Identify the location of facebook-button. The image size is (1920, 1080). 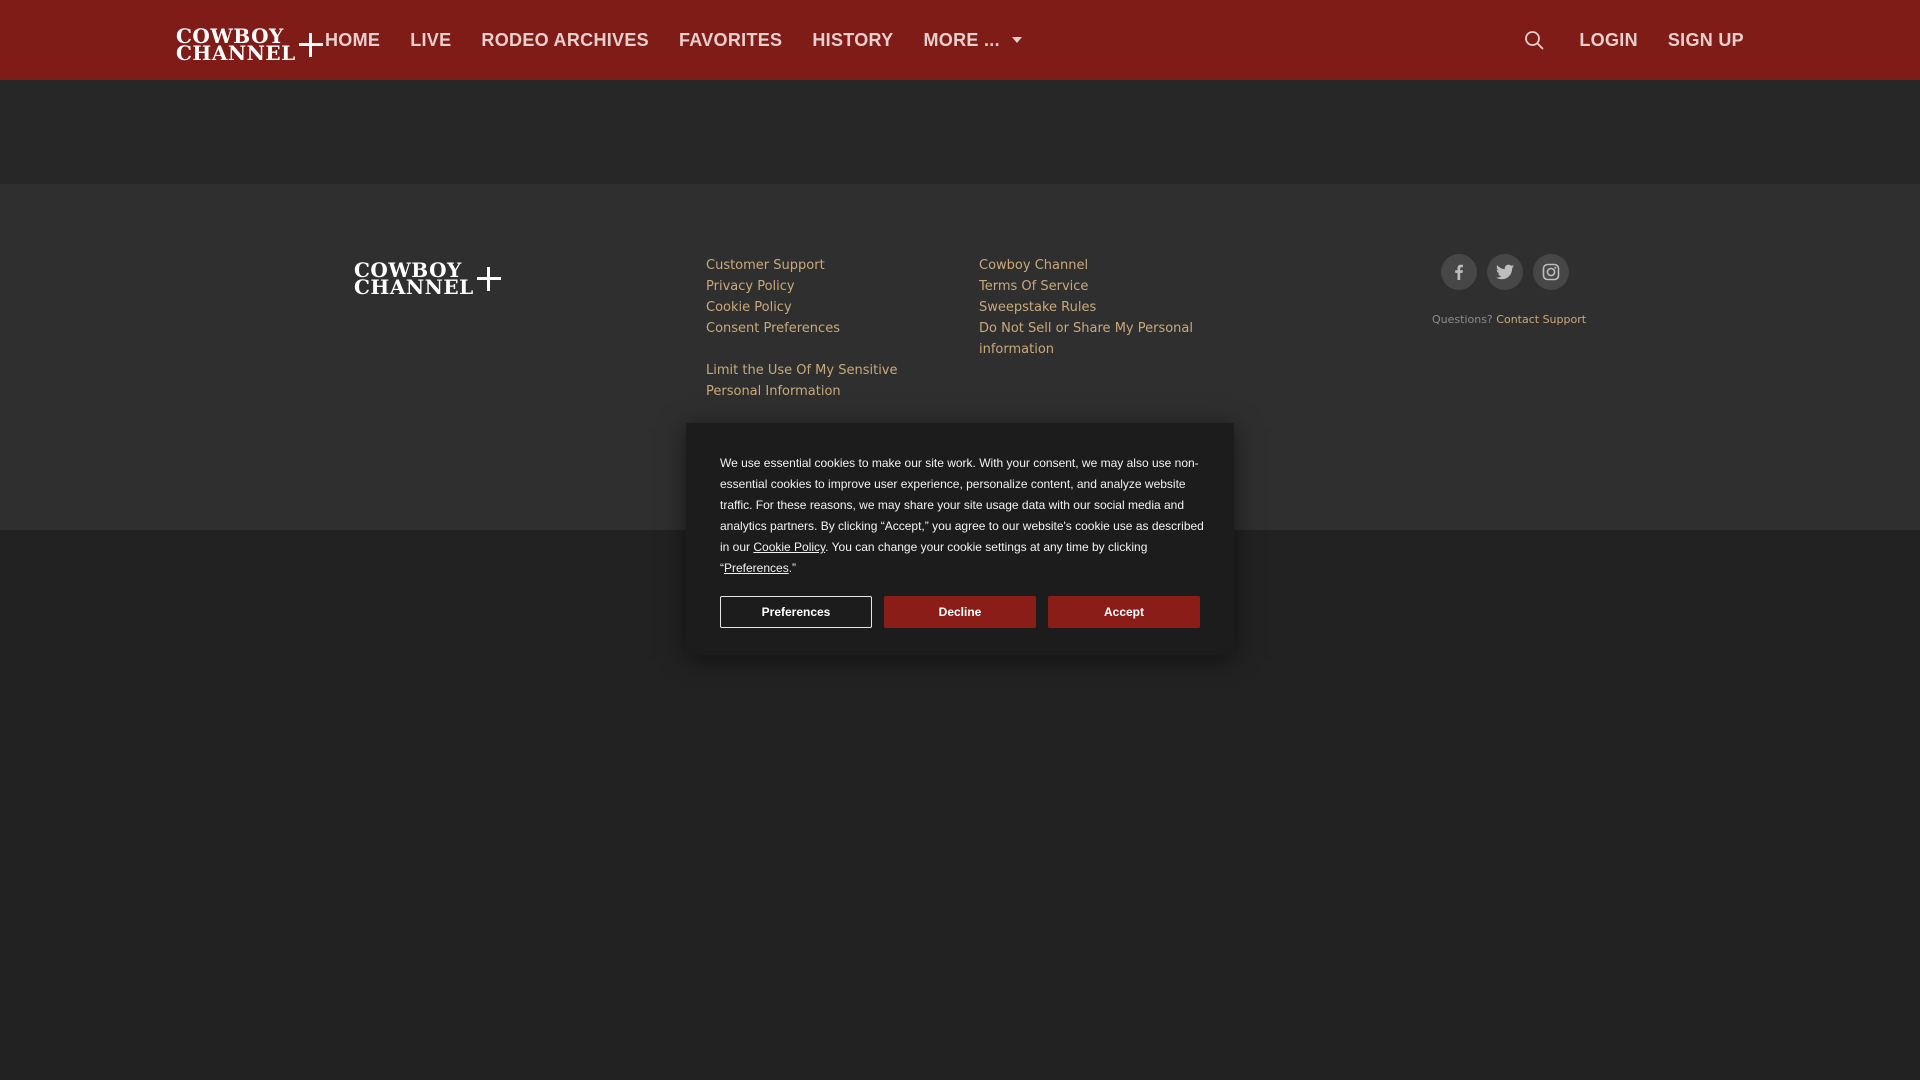
(1459, 272).